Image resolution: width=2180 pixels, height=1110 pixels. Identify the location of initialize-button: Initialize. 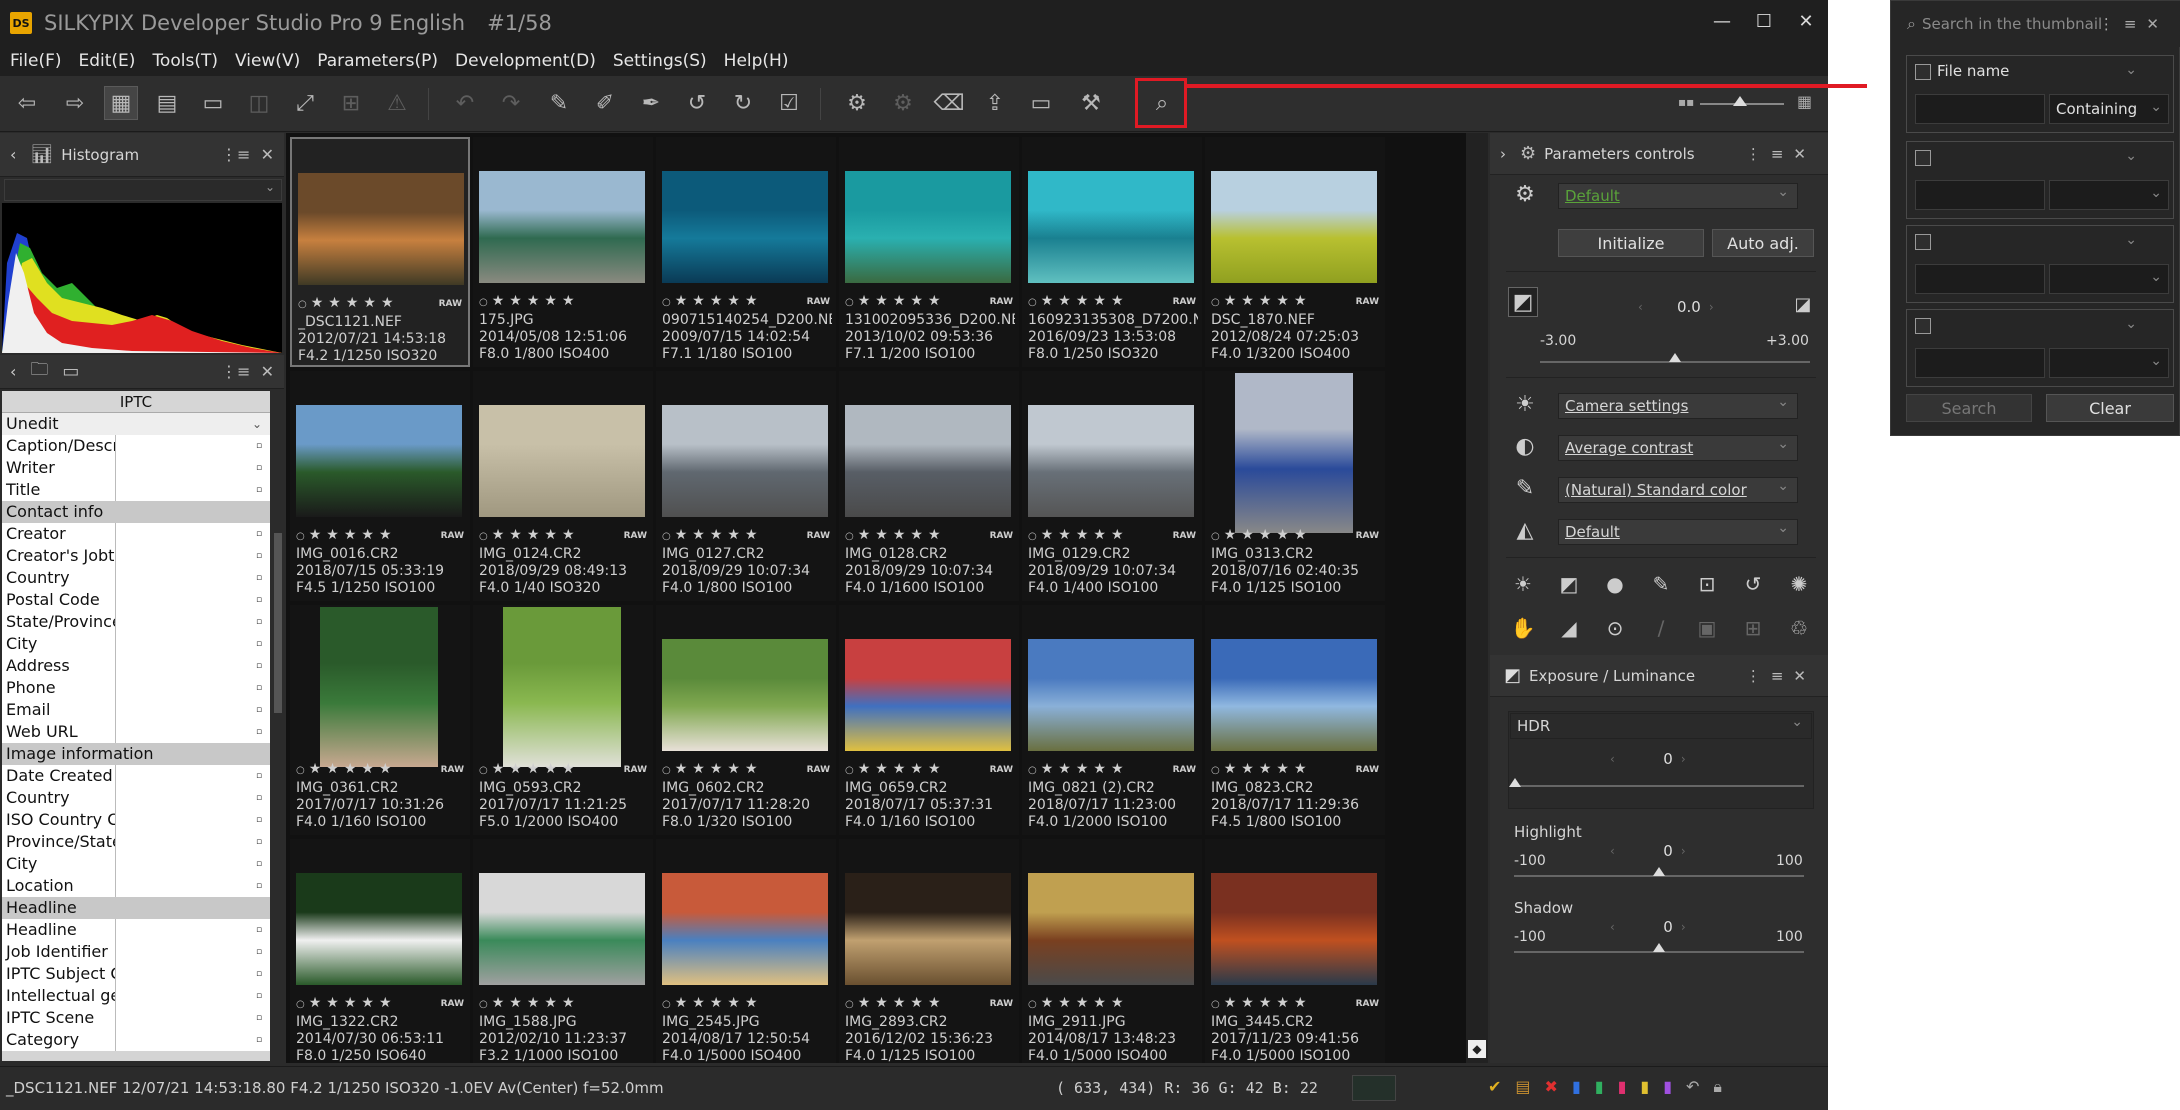
(1631, 243).